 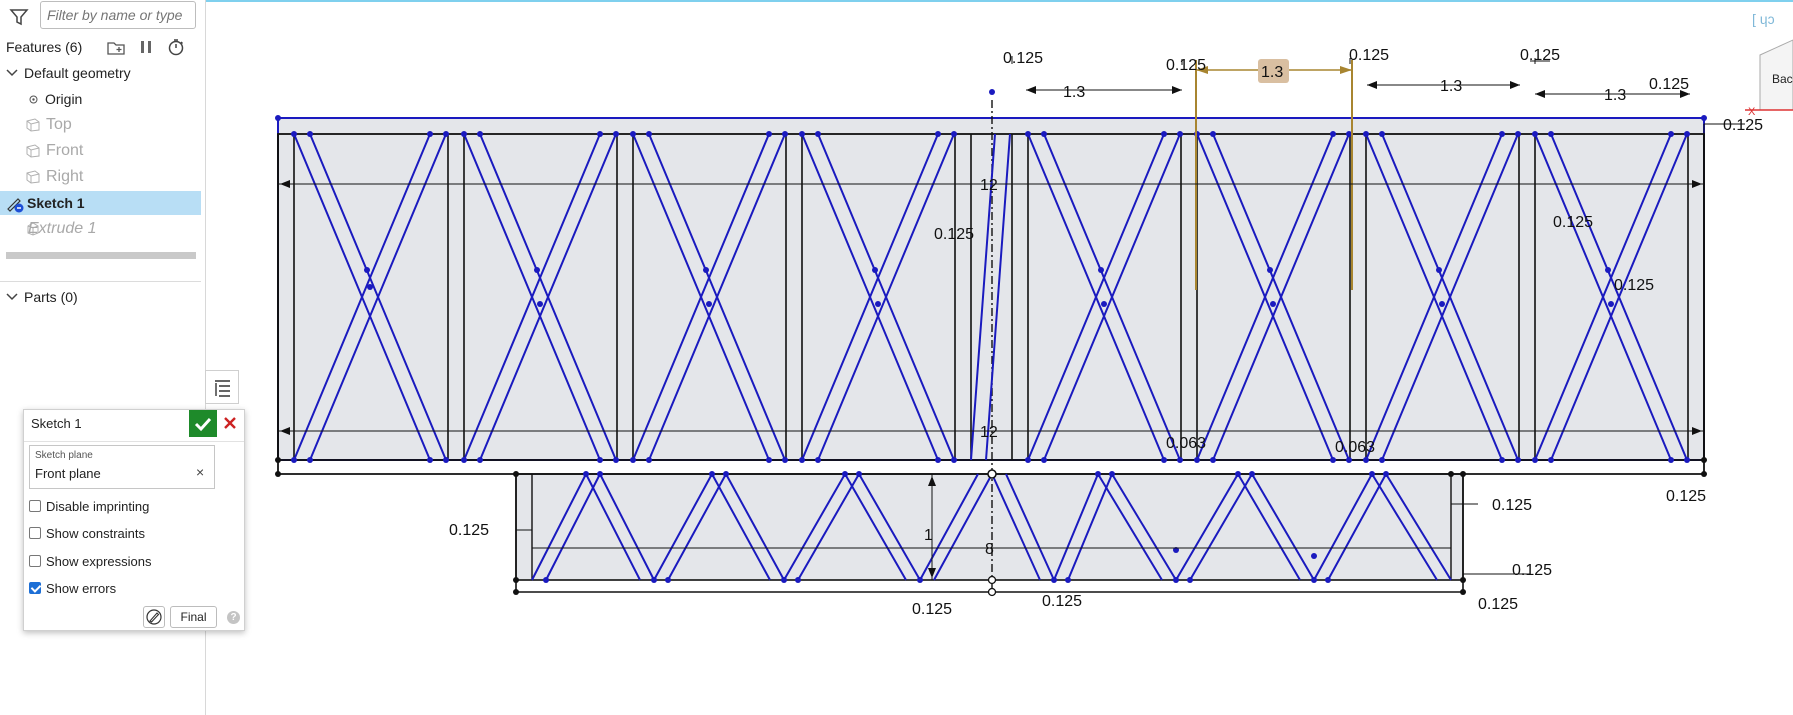 What do you see at coordinates (59, 124) in the screenshot?
I see `feature-label: Top` at bounding box center [59, 124].